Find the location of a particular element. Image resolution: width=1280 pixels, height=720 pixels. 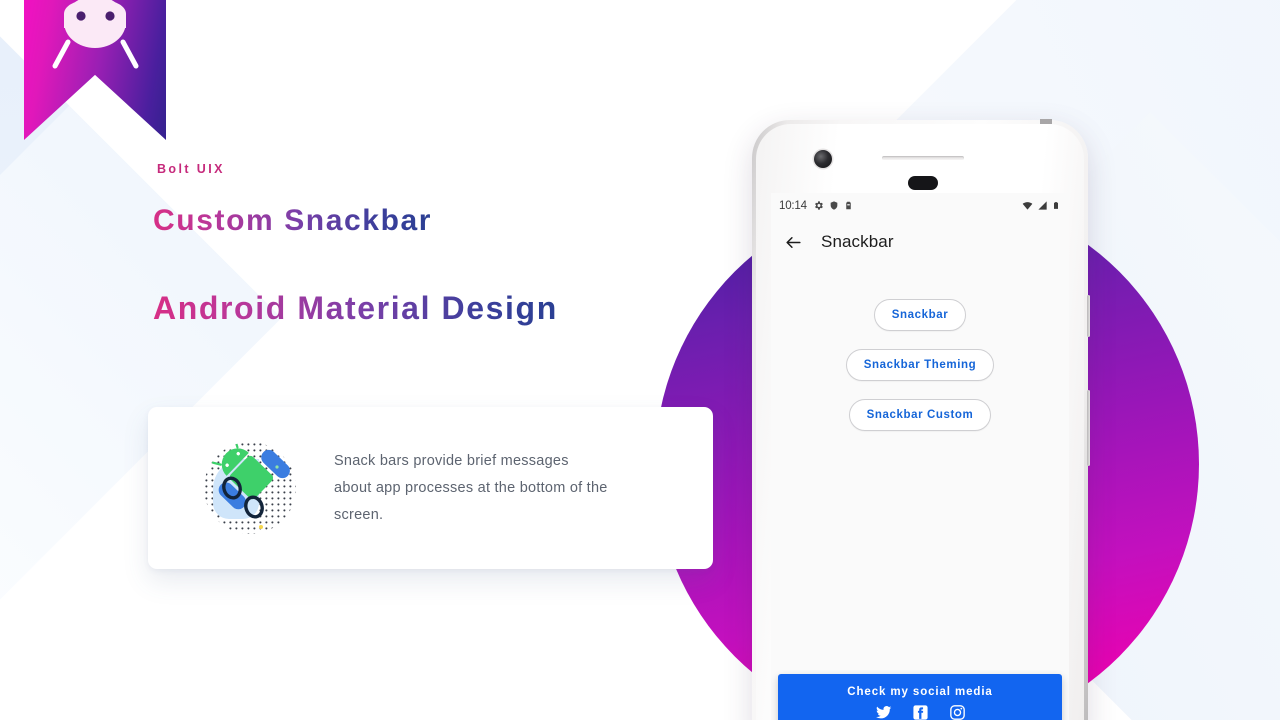

snackbar-theming-button: Snackbar Theming is located at coordinates (920, 365).